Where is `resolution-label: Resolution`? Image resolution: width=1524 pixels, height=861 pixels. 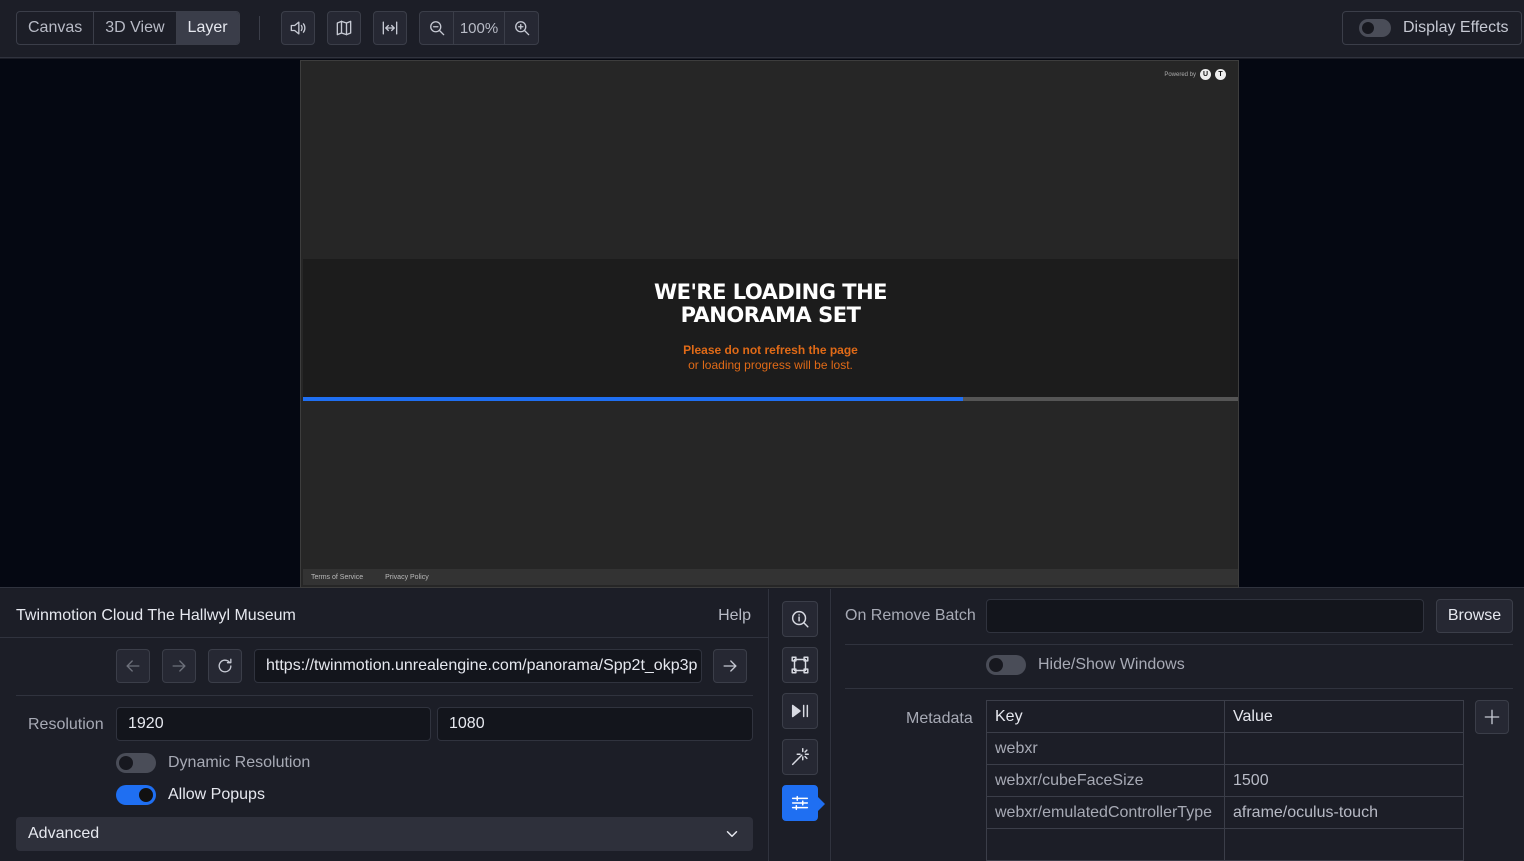
resolution-label: Resolution is located at coordinates (66, 724).